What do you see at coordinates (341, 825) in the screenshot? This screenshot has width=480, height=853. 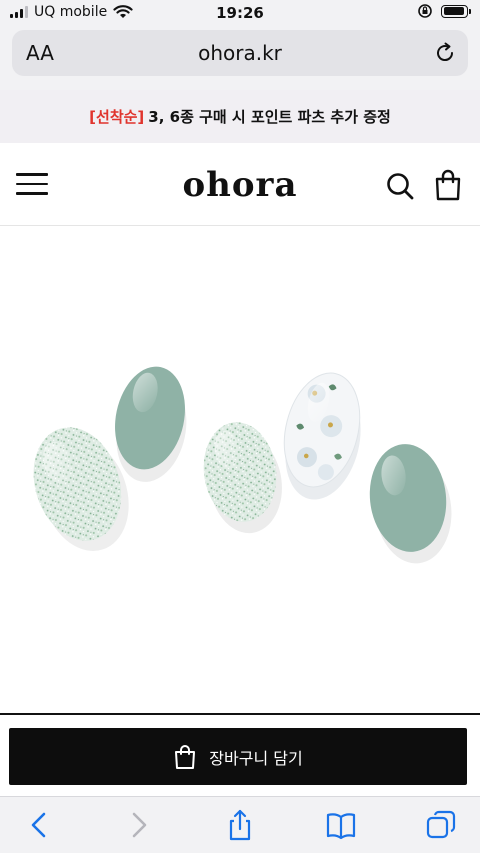 I see `bookmarks-icon` at bounding box center [341, 825].